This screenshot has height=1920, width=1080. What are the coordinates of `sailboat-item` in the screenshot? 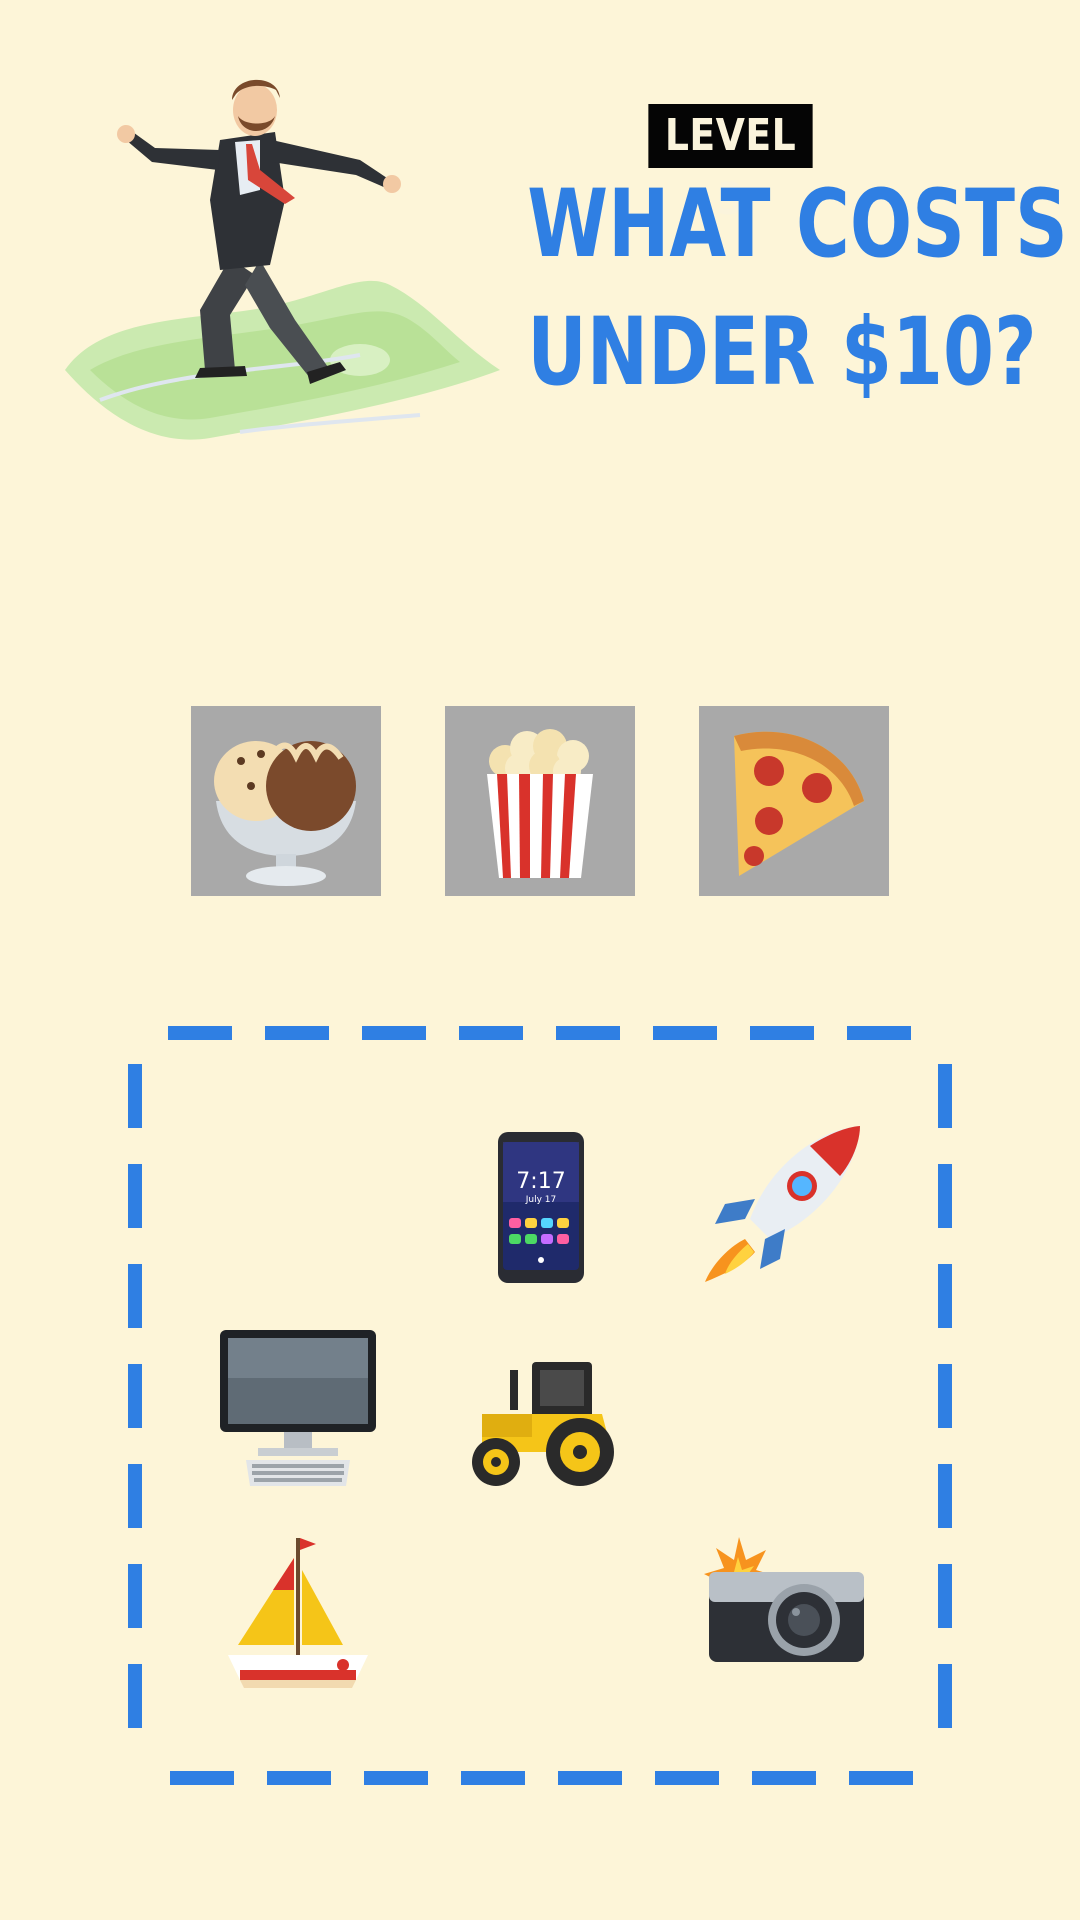 It's located at (298, 1612).